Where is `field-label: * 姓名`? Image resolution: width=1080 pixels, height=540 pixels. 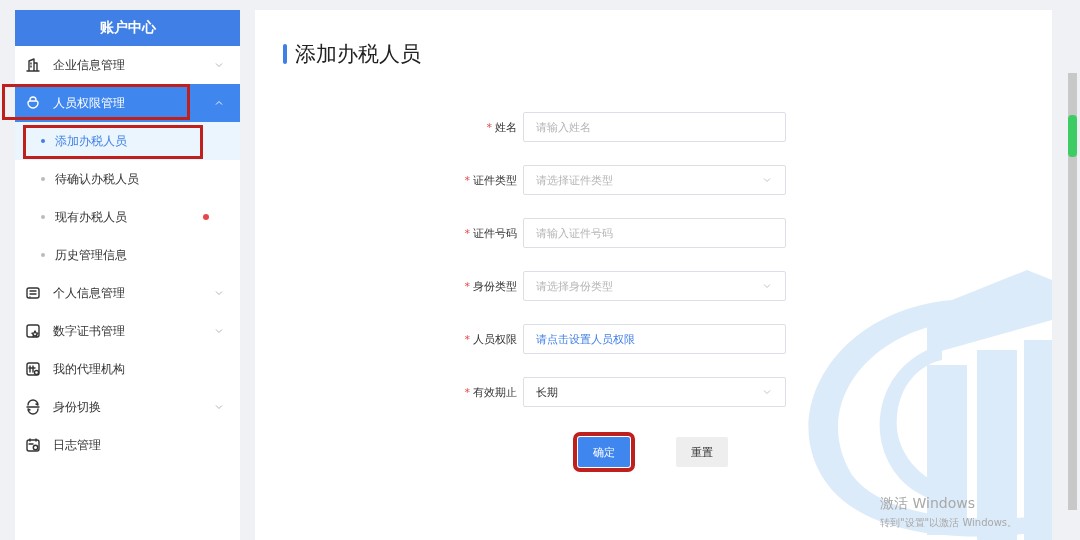
field-label: * 姓名 is located at coordinates (501, 127).